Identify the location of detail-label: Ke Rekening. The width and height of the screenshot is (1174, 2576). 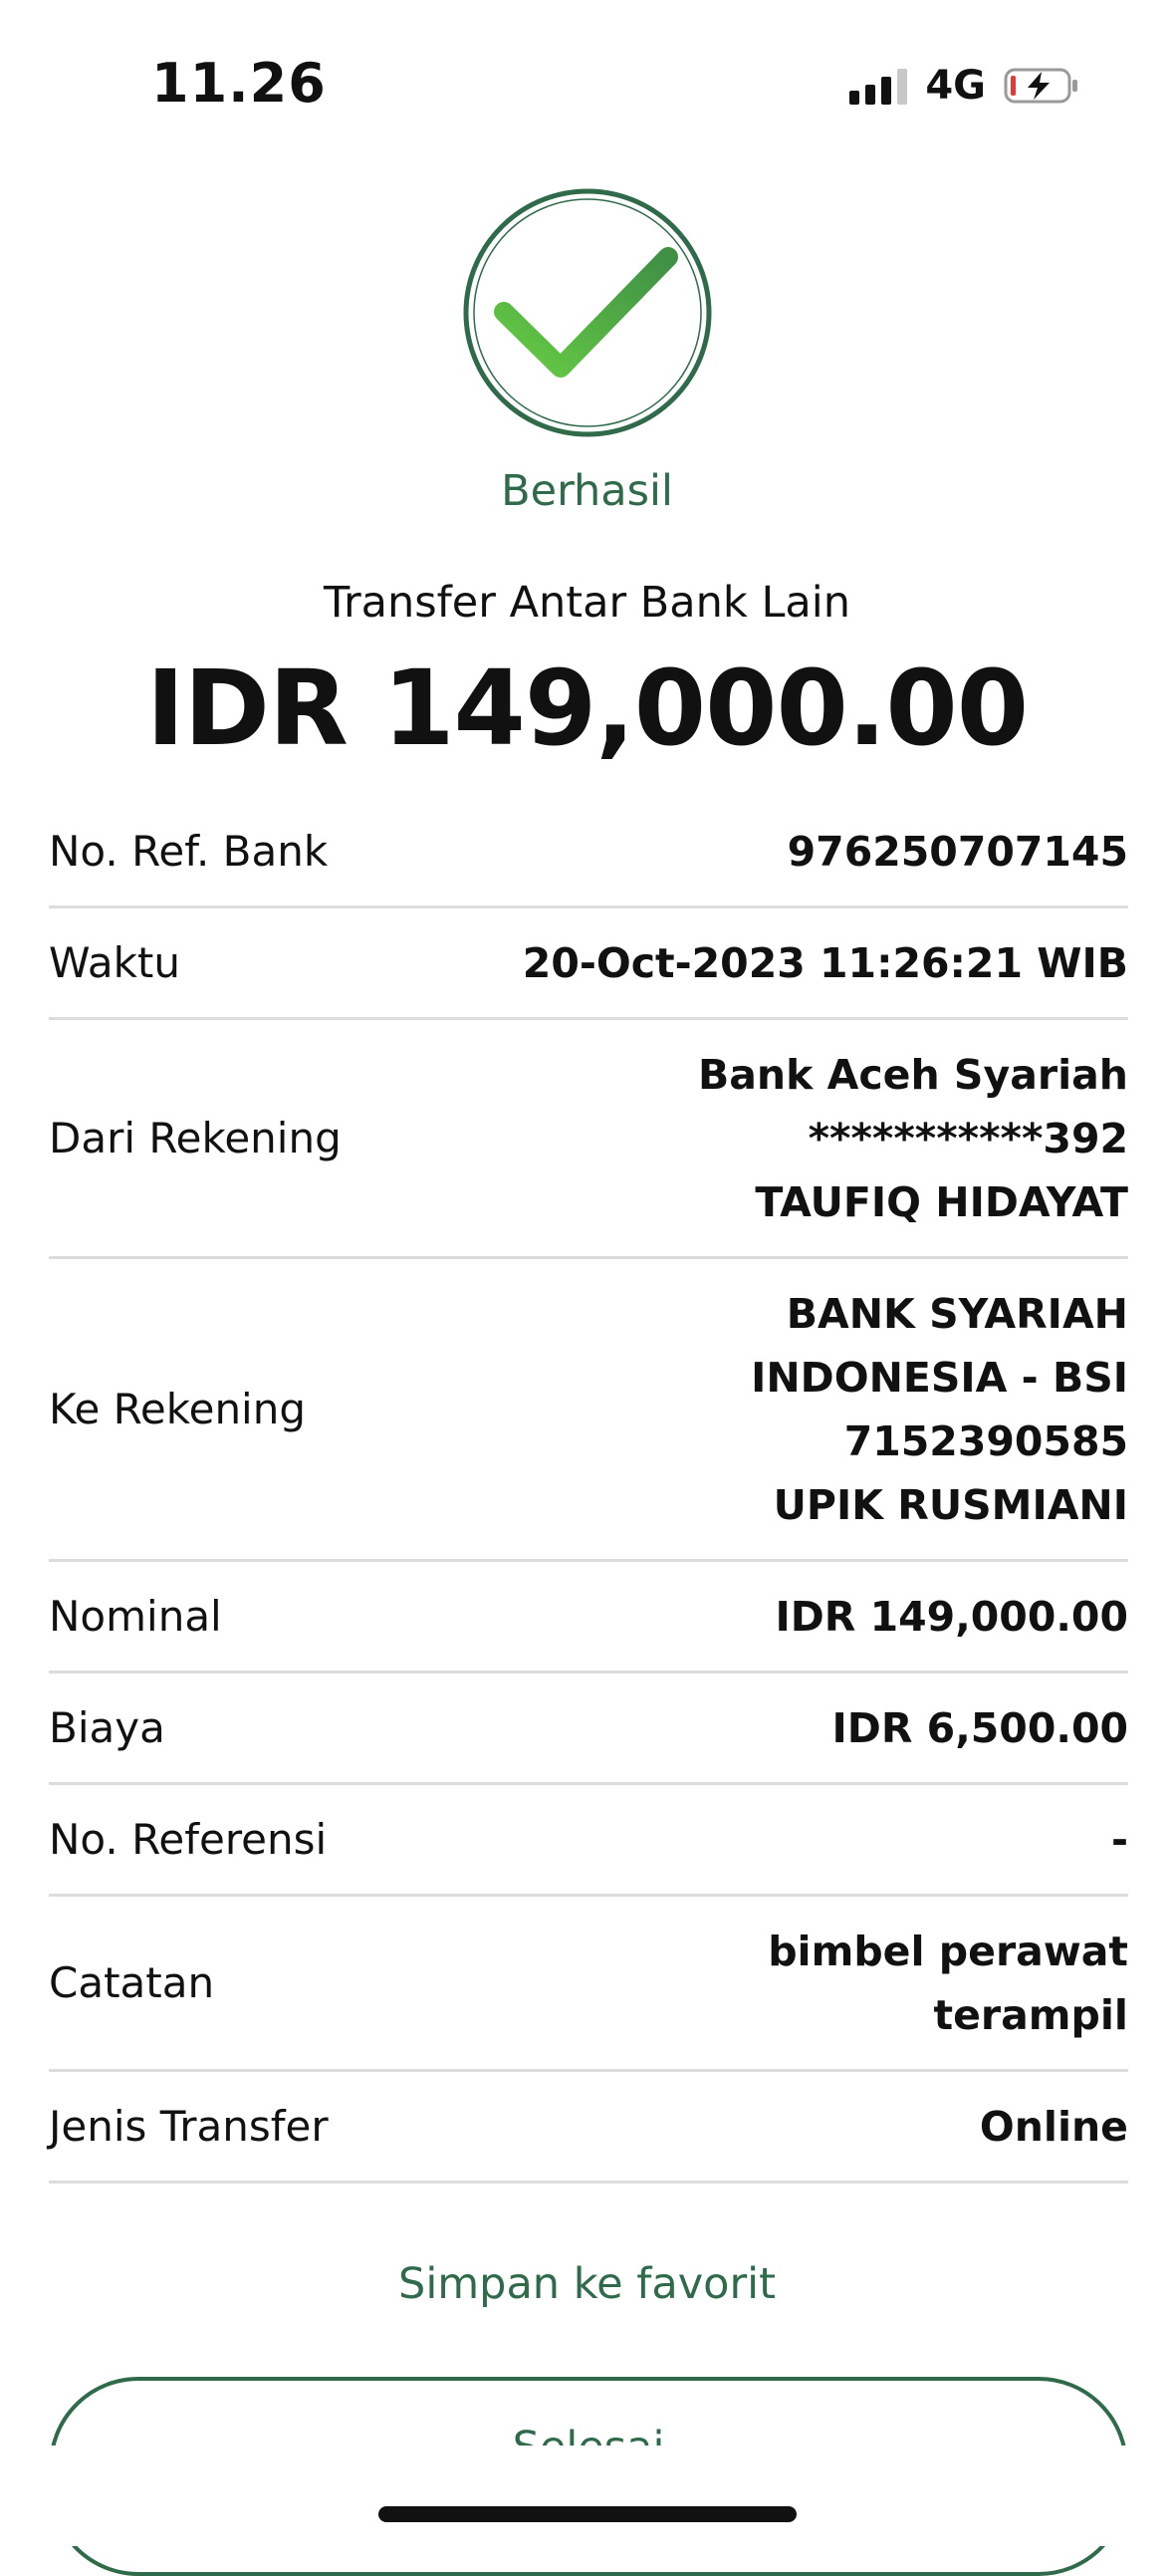
(178, 1409).